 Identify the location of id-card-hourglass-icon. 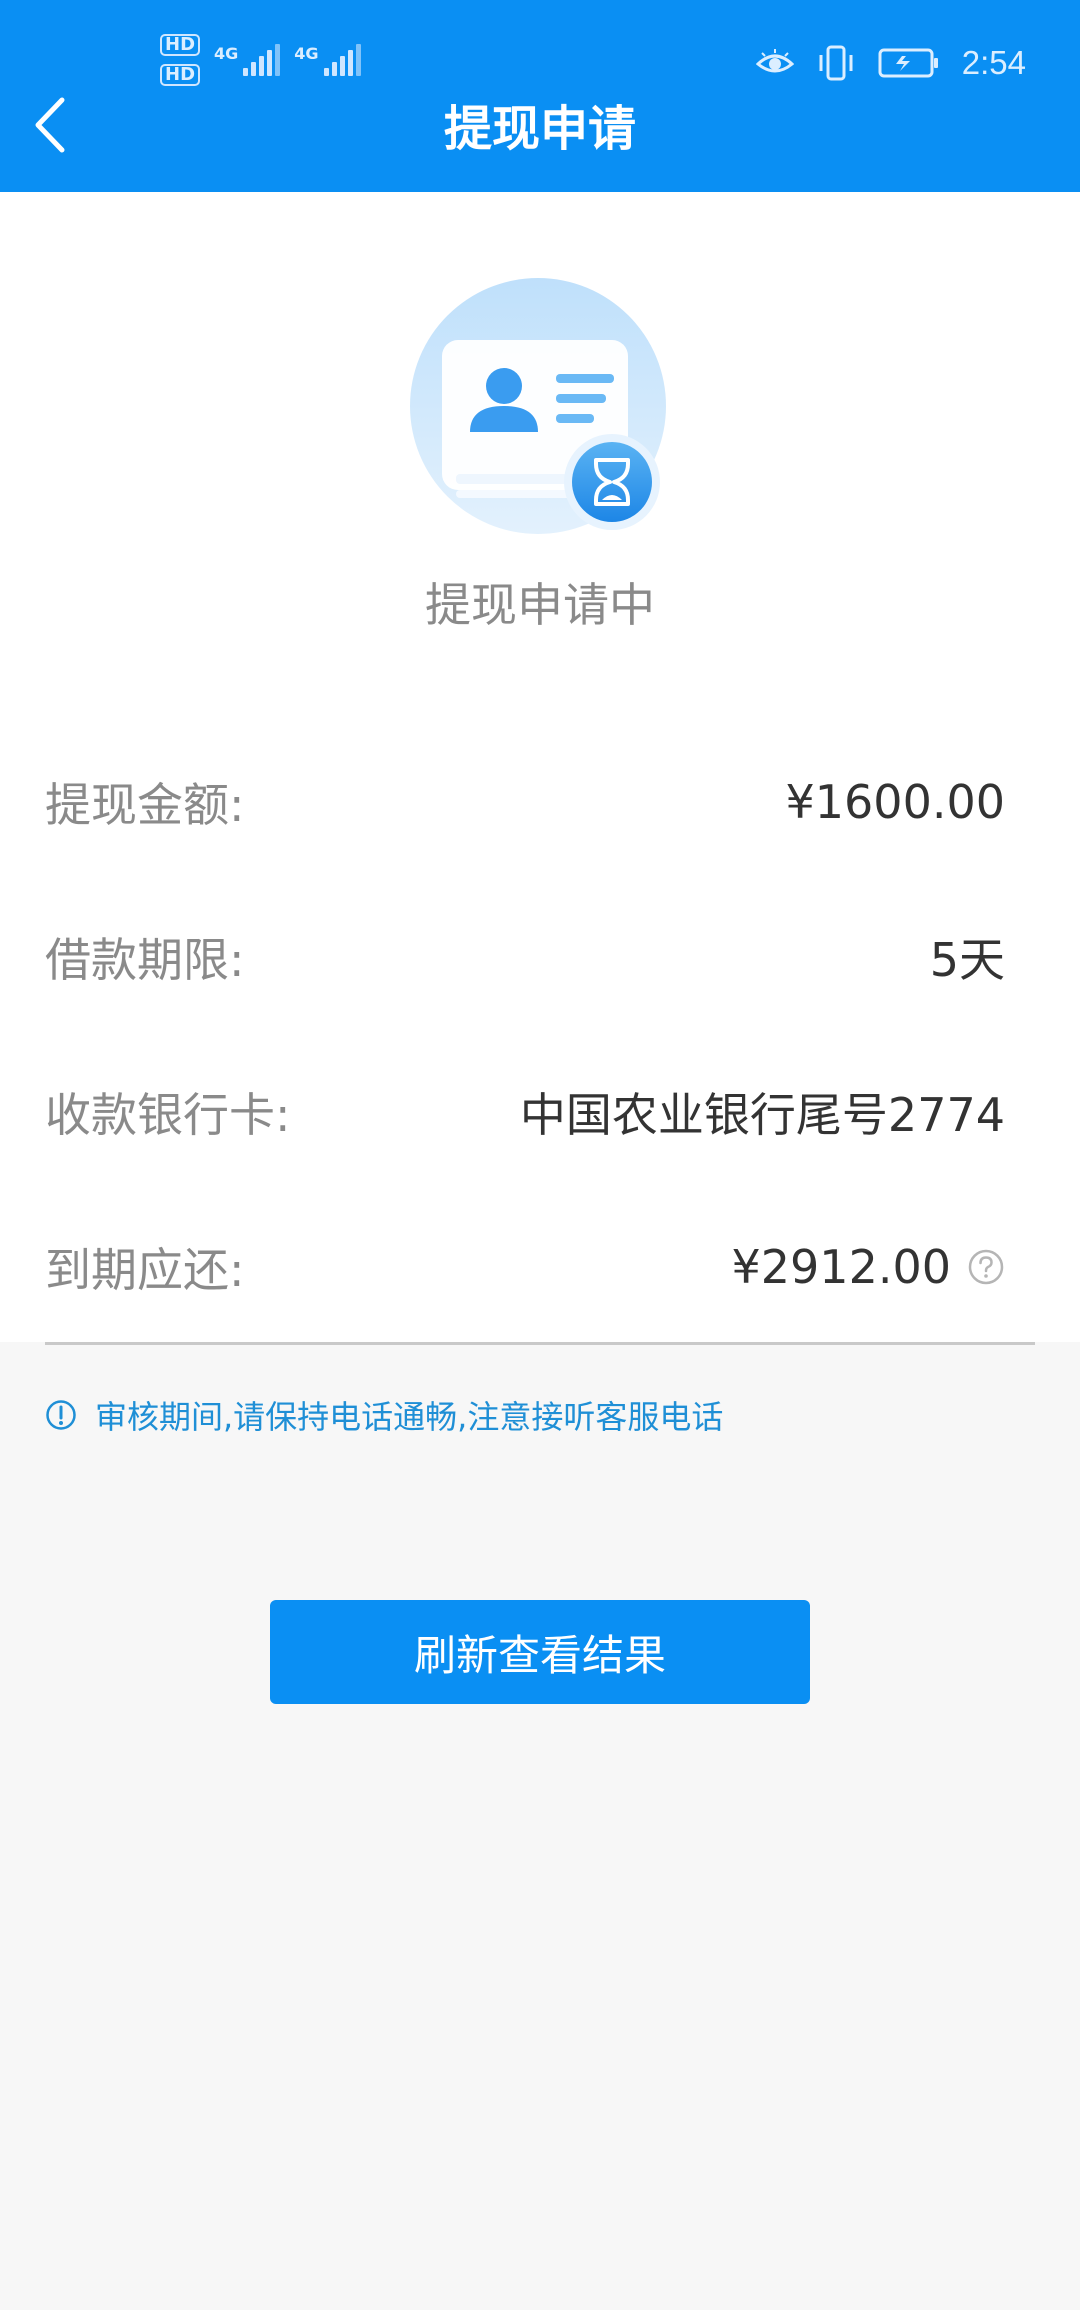
(538, 406).